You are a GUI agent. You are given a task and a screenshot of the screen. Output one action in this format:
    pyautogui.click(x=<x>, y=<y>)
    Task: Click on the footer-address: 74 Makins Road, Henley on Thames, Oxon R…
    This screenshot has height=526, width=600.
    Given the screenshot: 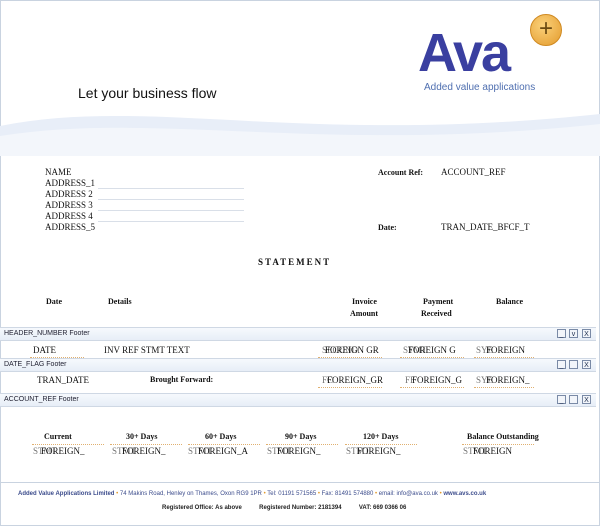 What is the action you would take?
    pyautogui.click(x=190, y=494)
    